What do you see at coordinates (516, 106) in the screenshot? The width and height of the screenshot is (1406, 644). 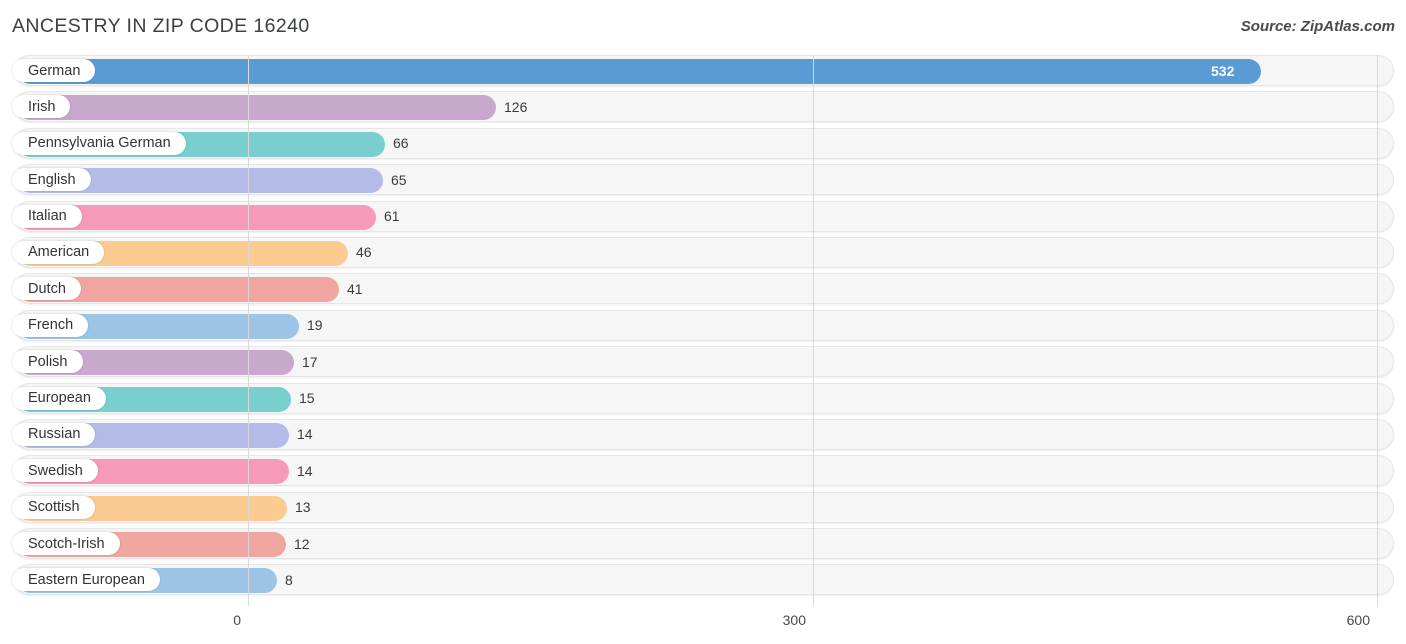 I see `bar-value-label: 126` at bounding box center [516, 106].